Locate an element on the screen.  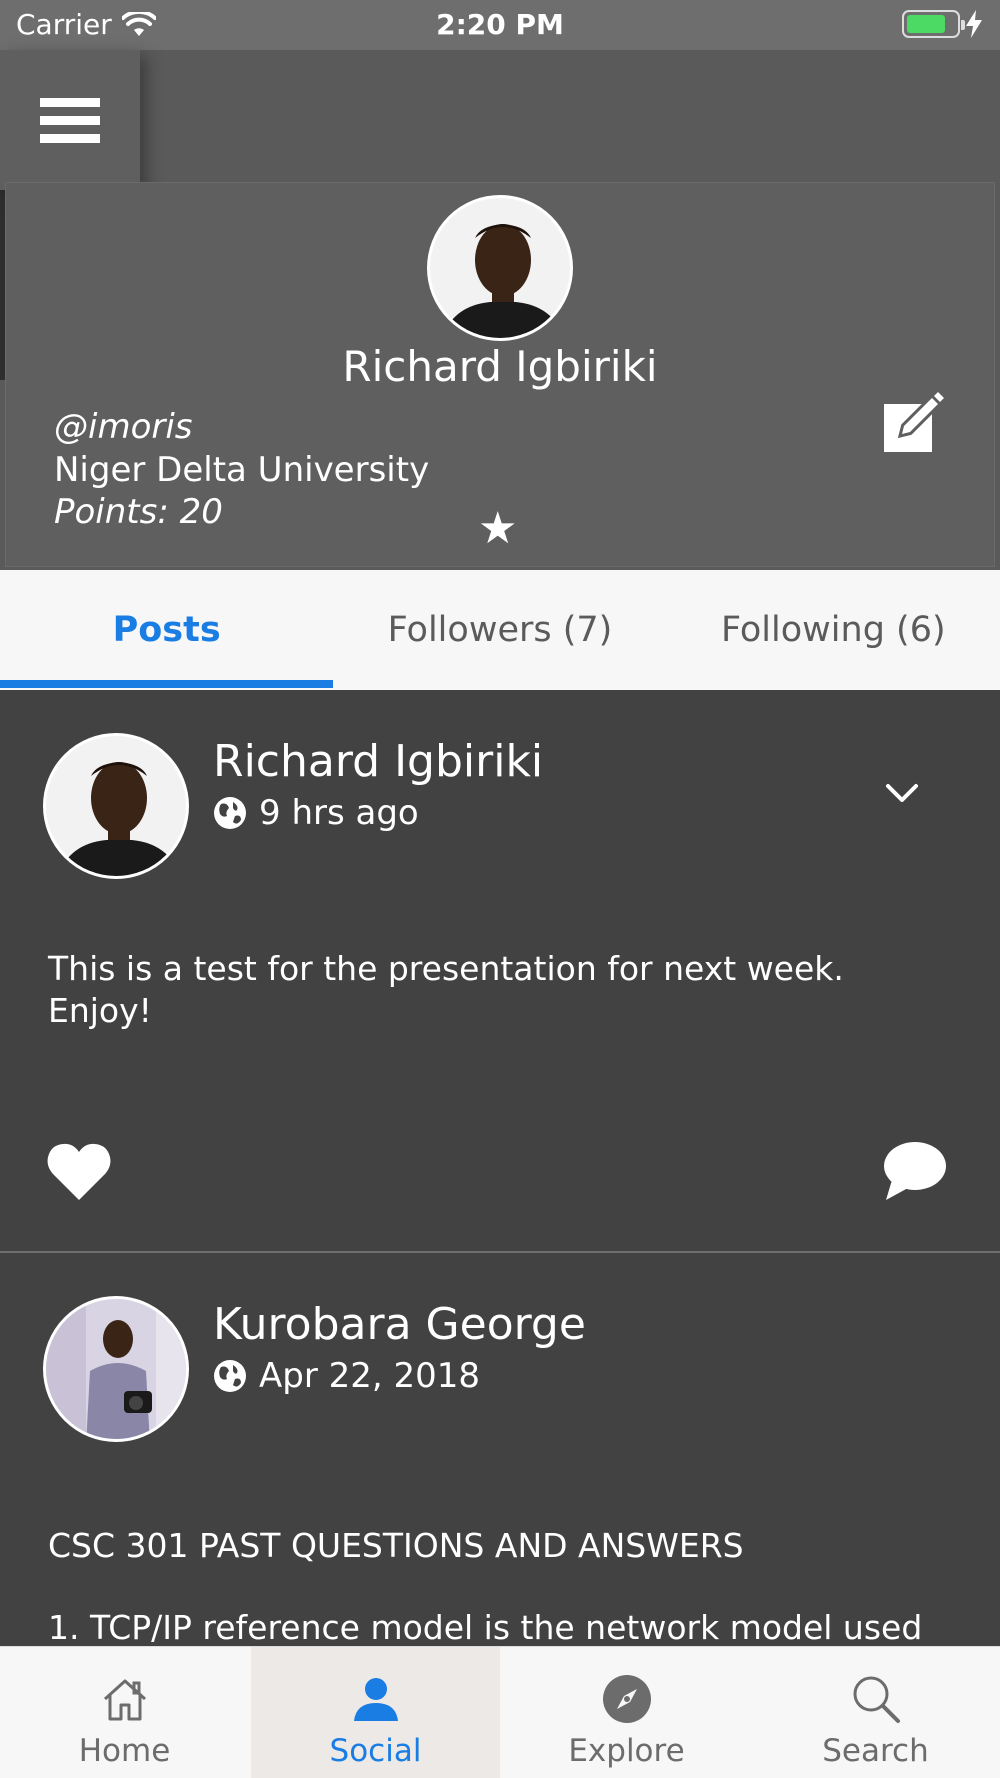
hamburger-icon is located at coordinates (70, 120).